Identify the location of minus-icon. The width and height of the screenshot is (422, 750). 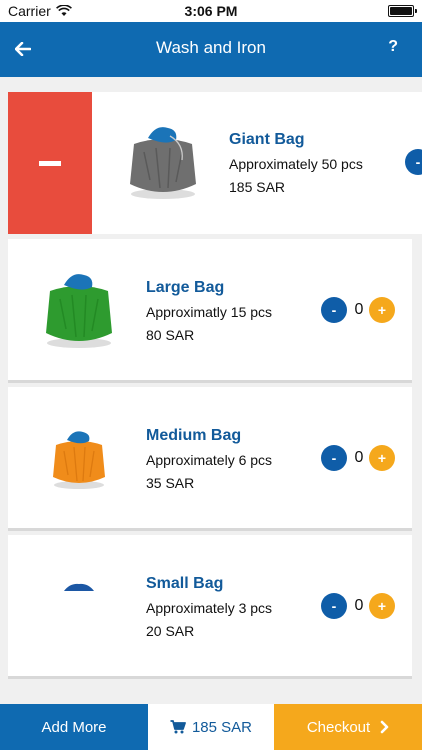
(50, 163).